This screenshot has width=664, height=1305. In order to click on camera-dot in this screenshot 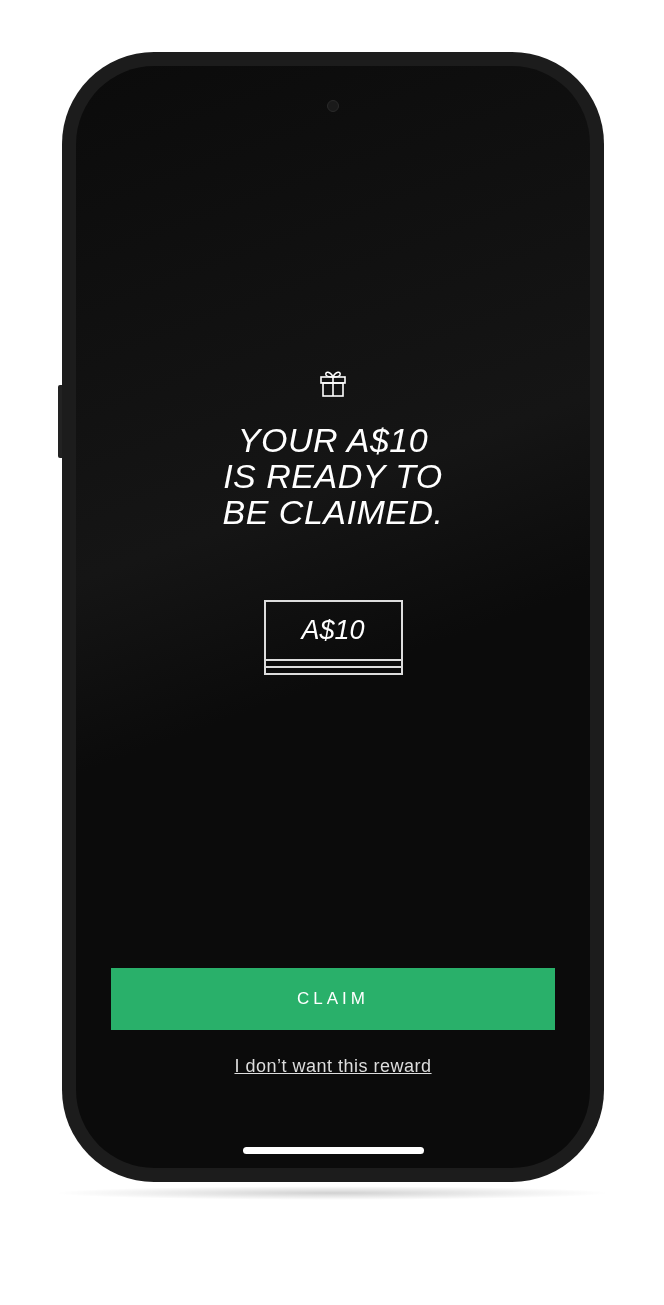, I will do `click(333, 106)`.